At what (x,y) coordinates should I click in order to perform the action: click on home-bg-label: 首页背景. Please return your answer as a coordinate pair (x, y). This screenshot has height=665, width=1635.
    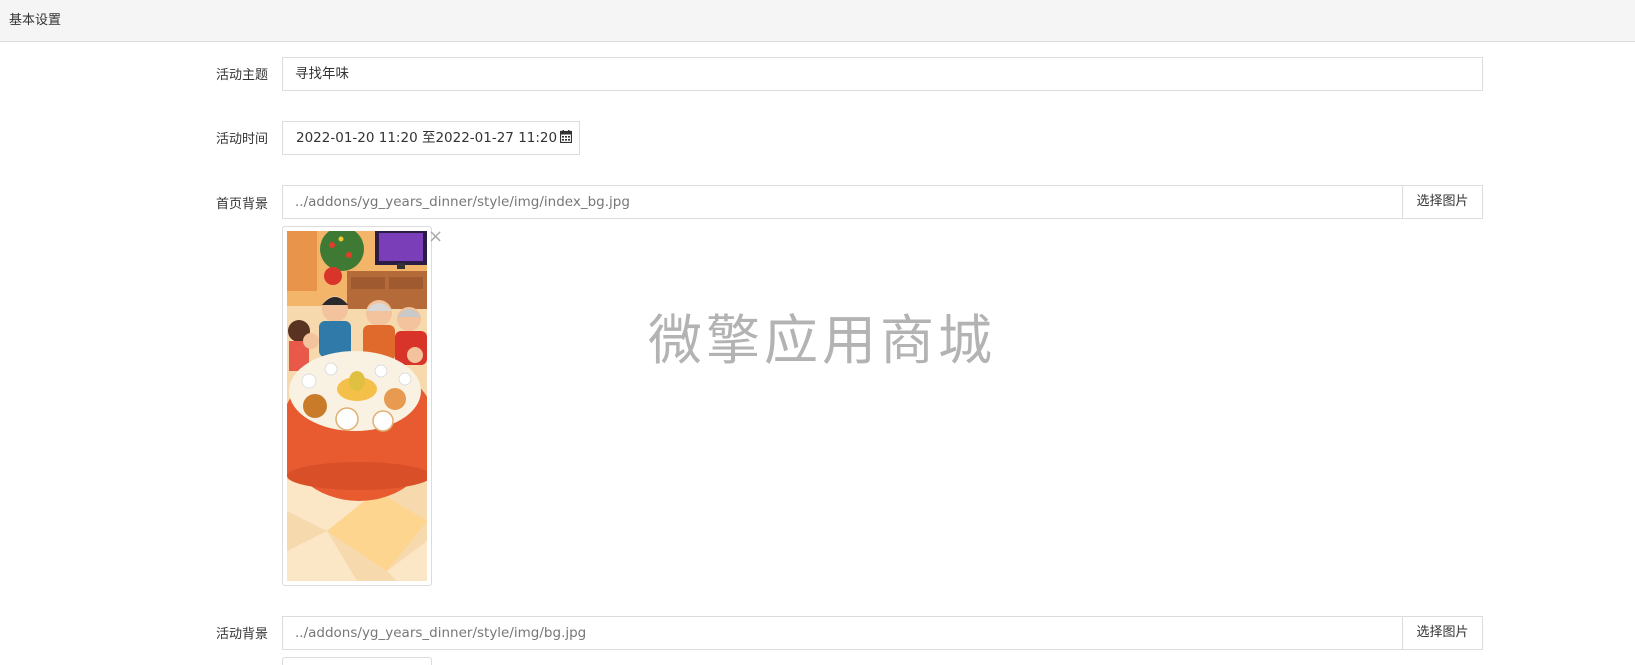
    Looking at the image, I should click on (241, 204).